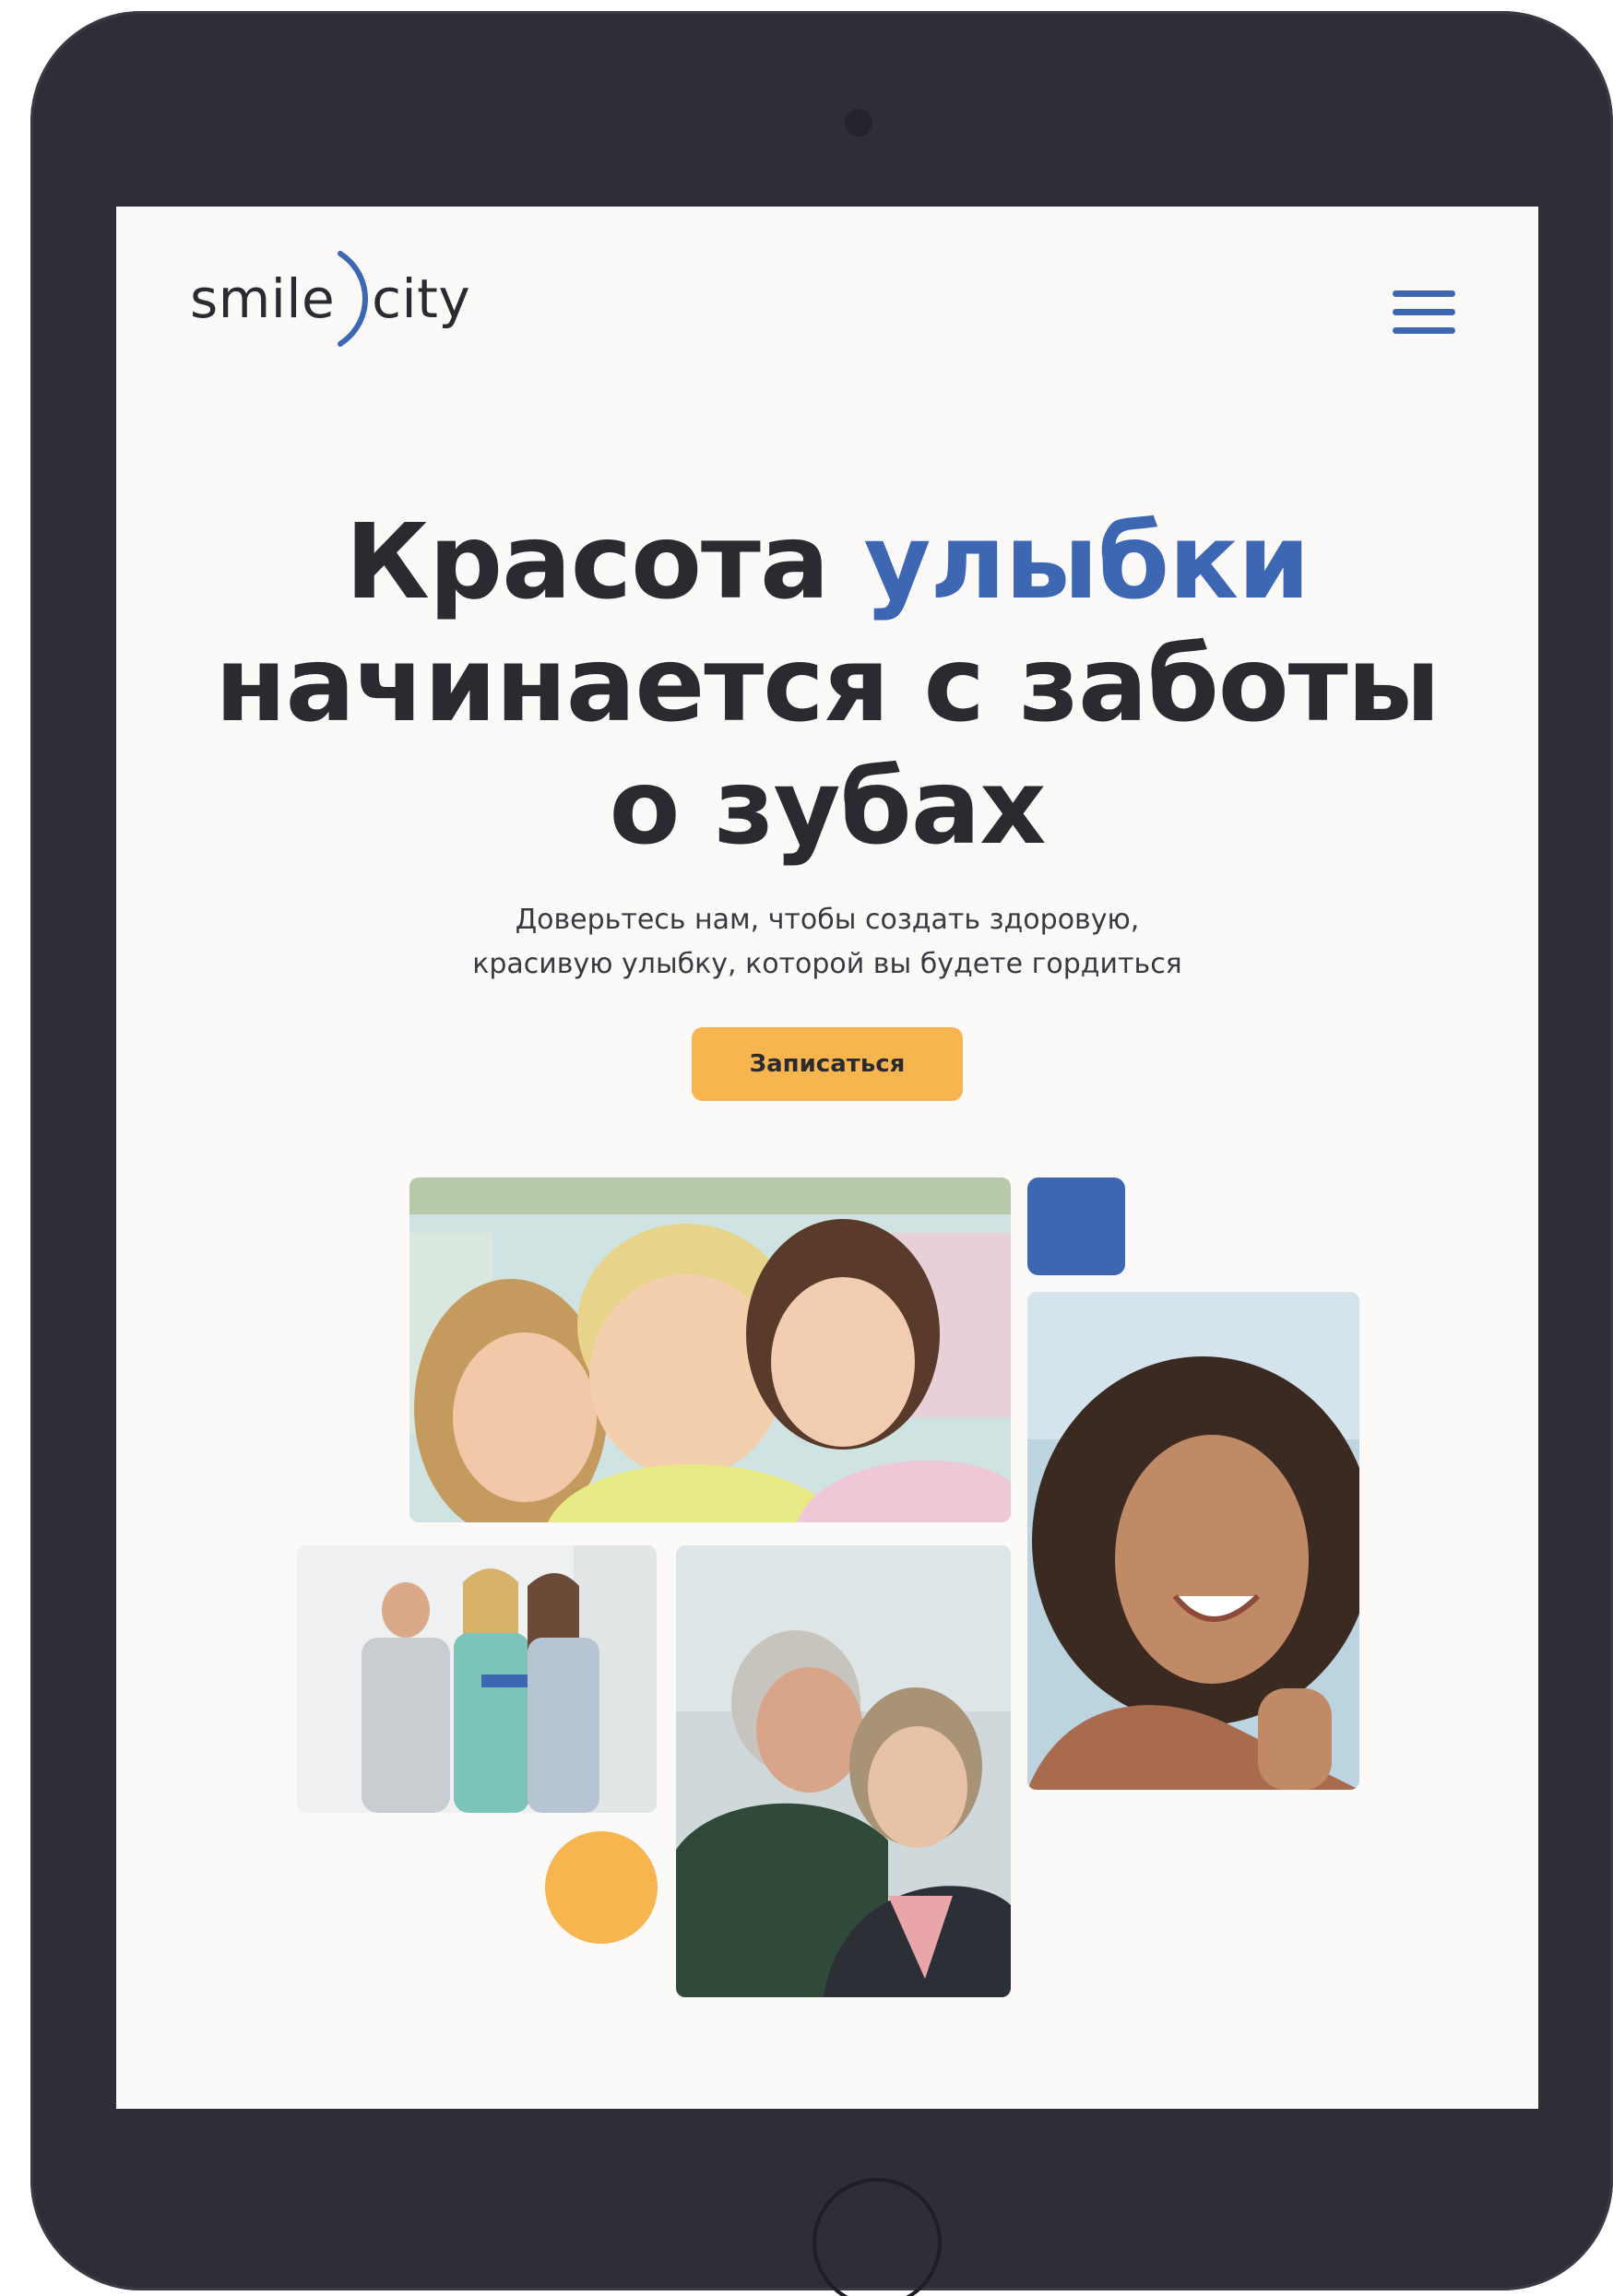 Image resolution: width=1613 pixels, height=2296 pixels. I want to click on logo-text-city: city, so click(421, 298).